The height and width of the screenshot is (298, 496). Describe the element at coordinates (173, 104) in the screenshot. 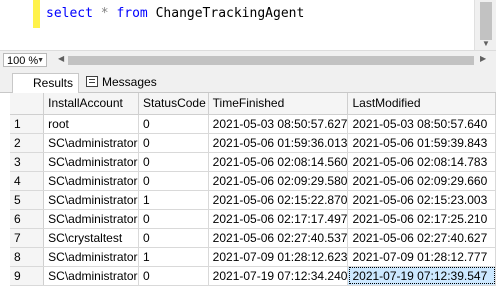

I see `column-header-statuscode: StatusCode` at that location.